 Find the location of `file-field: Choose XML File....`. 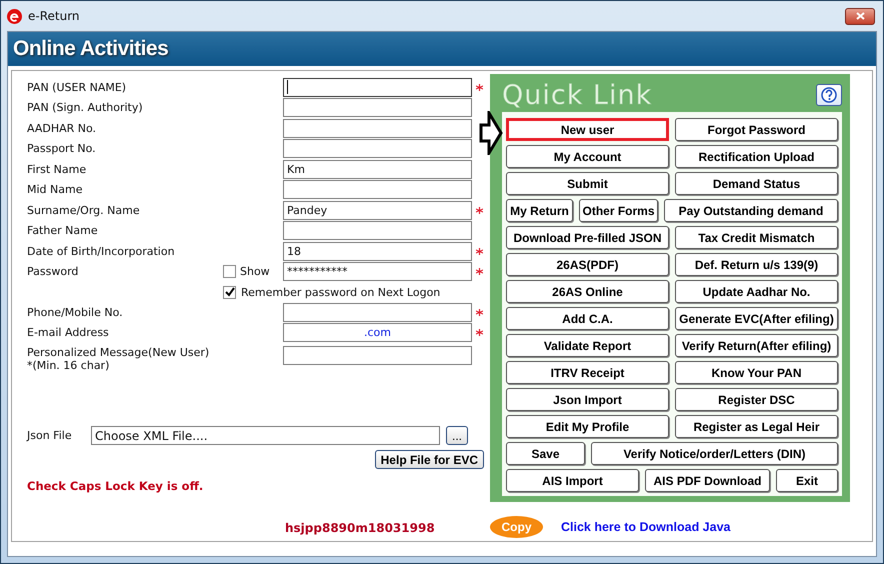

file-field: Choose XML File.... is located at coordinates (265, 435).